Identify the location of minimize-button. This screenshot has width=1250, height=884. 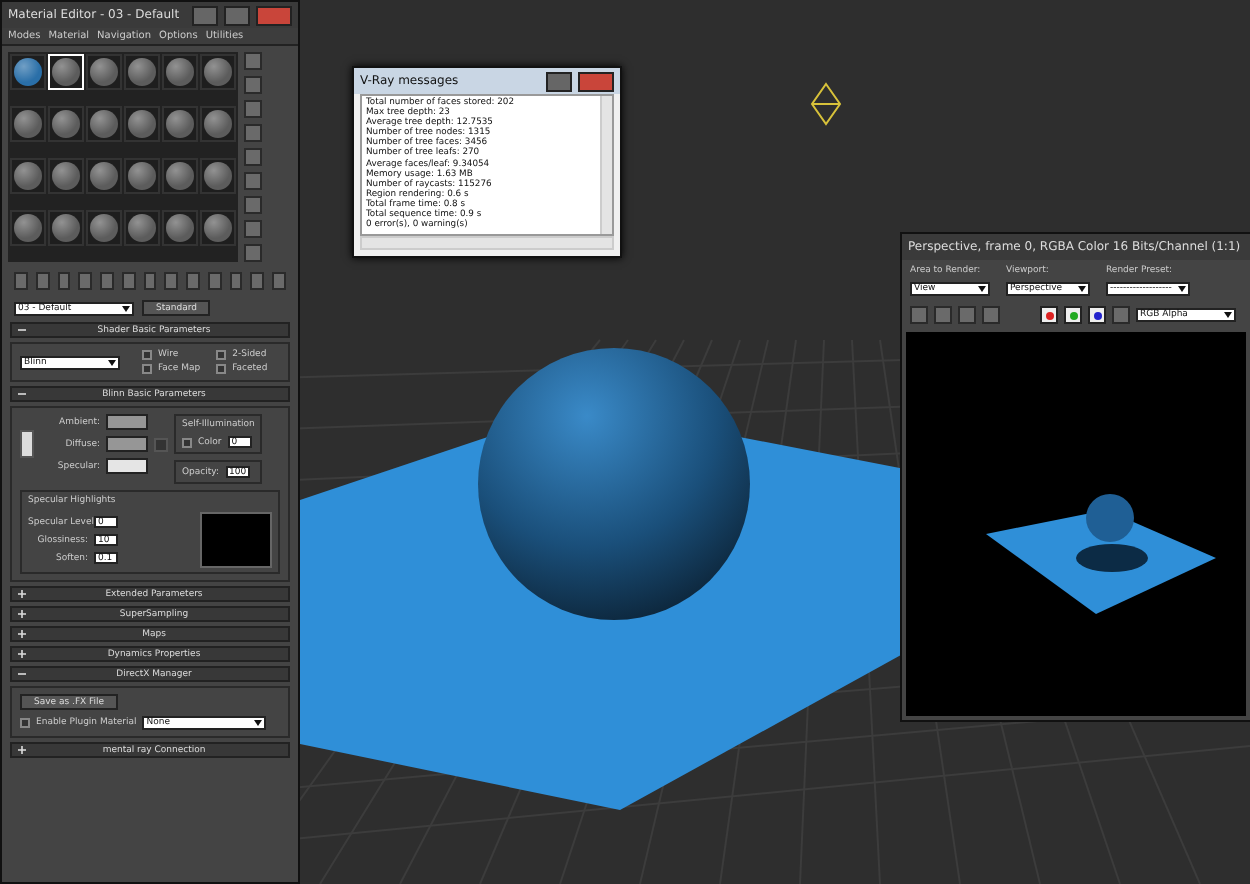
(559, 81).